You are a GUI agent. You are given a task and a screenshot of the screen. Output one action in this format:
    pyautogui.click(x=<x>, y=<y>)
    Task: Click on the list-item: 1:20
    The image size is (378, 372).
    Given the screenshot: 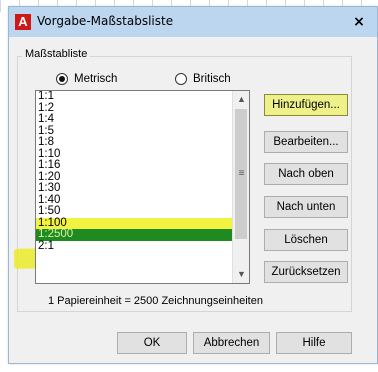 What is the action you would take?
    pyautogui.click(x=142, y=177)
    